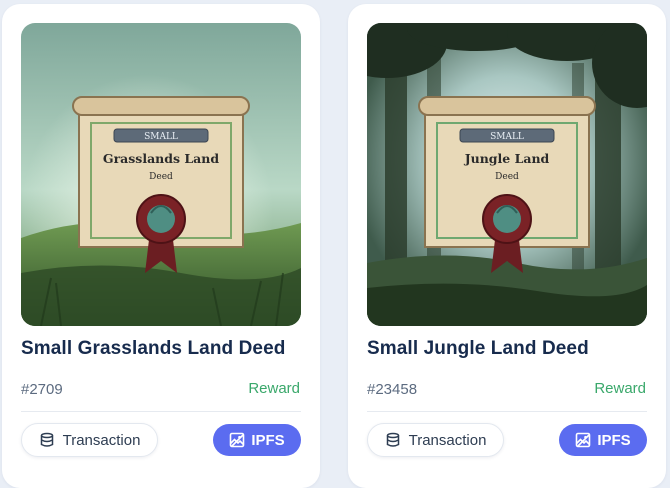  Describe the element at coordinates (153, 348) in the screenshot. I see `card-title: Small Grasslands Land Deed` at that location.